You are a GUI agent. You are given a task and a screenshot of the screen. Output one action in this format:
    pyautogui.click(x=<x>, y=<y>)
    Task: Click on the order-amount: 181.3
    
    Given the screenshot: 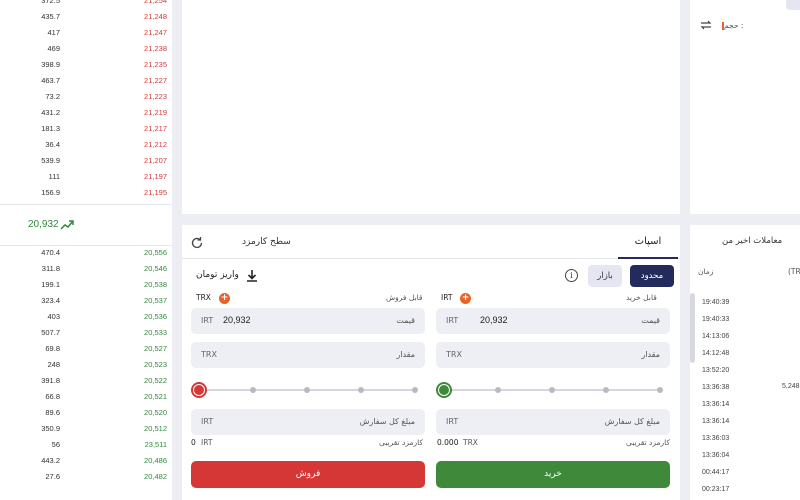 What is the action you would take?
    pyautogui.click(x=50, y=128)
    